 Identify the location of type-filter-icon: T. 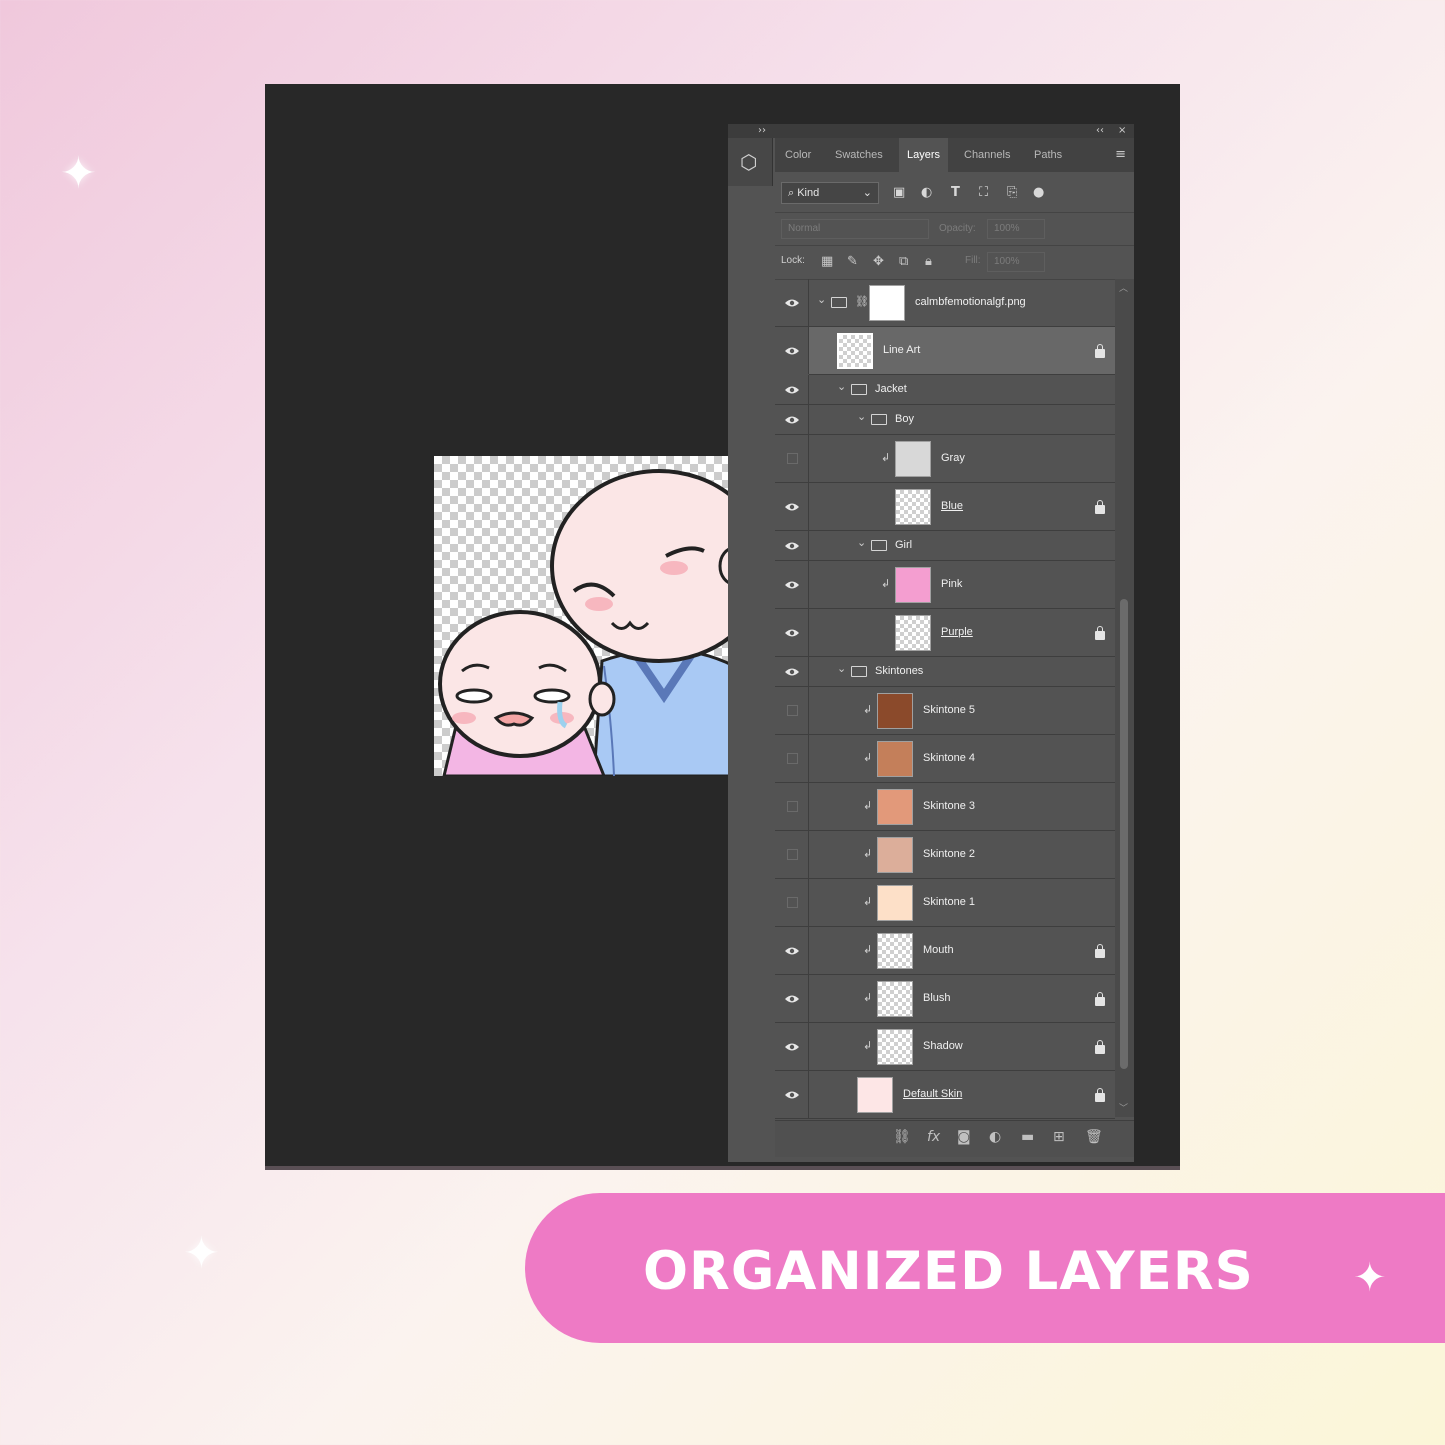
(955, 192).